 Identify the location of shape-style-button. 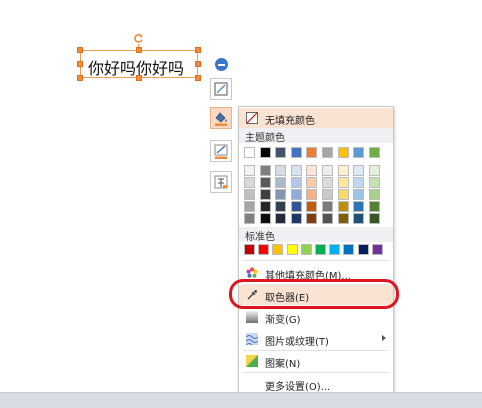
(221, 89).